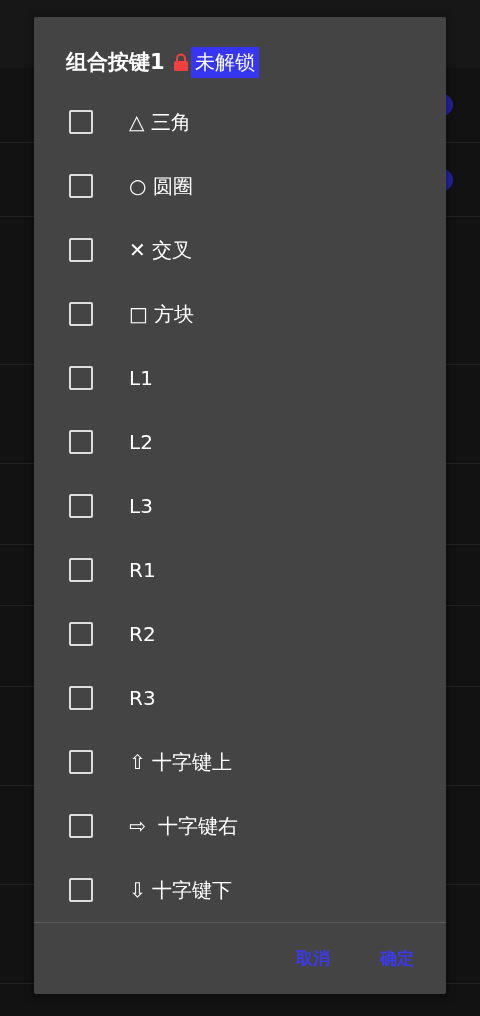  What do you see at coordinates (184, 826) in the screenshot?
I see `option-label: ⇨ 十字键右` at bounding box center [184, 826].